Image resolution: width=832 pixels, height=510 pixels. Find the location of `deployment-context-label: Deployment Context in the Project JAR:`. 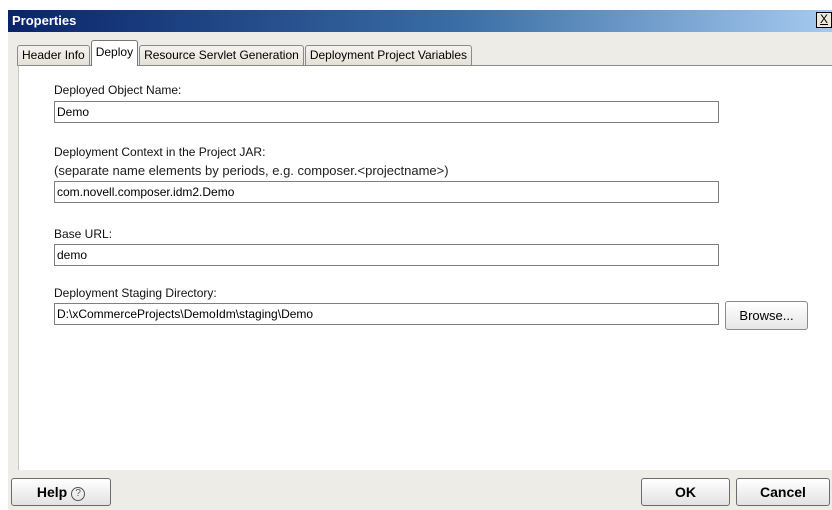

deployment-context-label: Deployment Context in the Project JAR: is located at coordinates (160, 152).